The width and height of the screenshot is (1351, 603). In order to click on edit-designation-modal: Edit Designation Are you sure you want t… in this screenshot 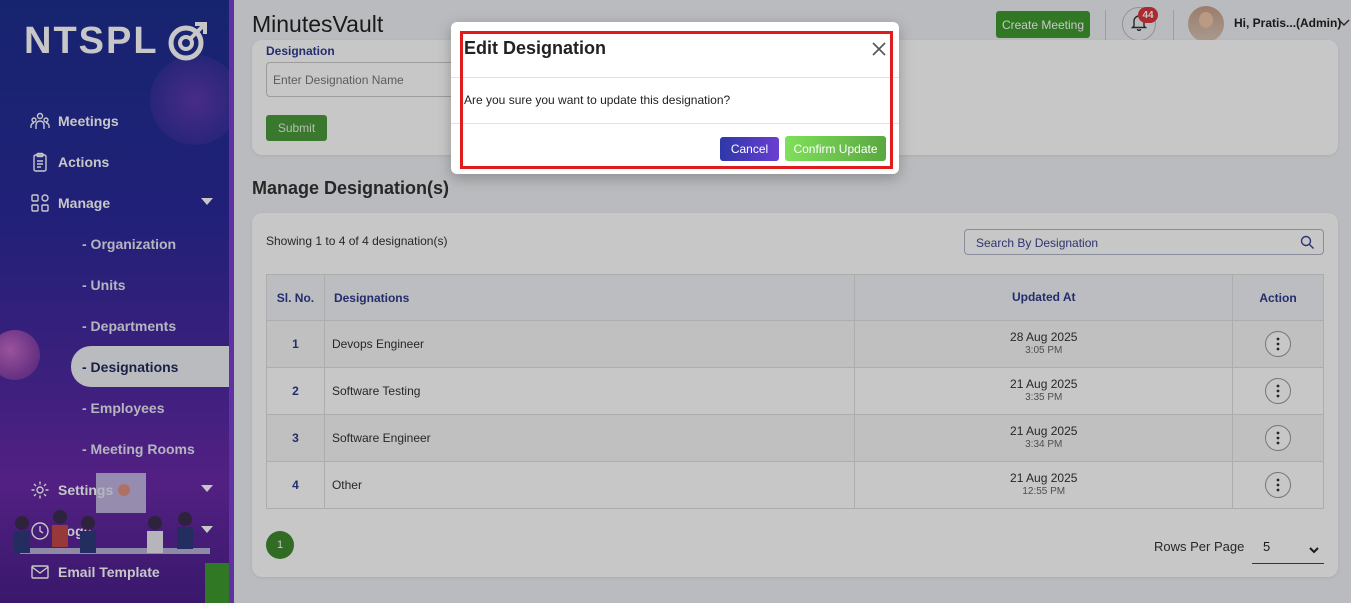, I will do `click(675, 98)`.